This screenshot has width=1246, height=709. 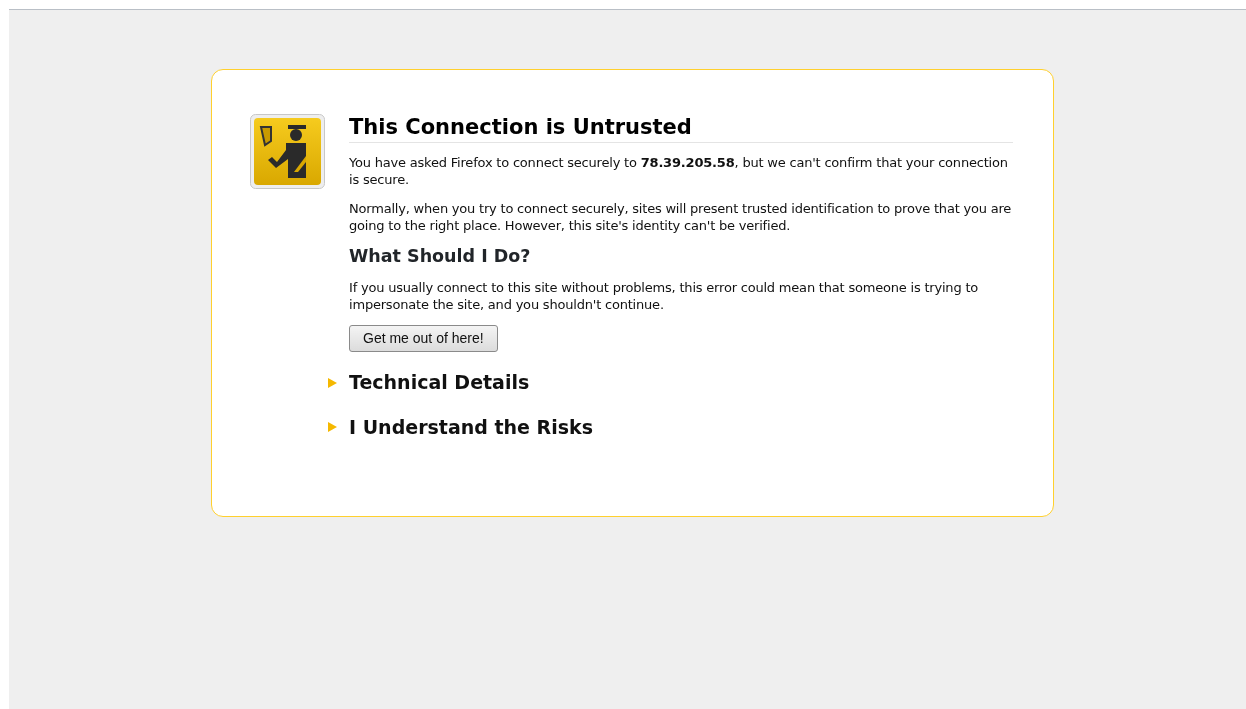 What do you see at coordinates (681, 217) in the screenshot?
I see `explanation-paragraph: Normally, when you try to connect securely, sites will present trusted identification to prove that you are going to the right place. However, this site's identity can't be verified.` at bounding box center [681, 217].